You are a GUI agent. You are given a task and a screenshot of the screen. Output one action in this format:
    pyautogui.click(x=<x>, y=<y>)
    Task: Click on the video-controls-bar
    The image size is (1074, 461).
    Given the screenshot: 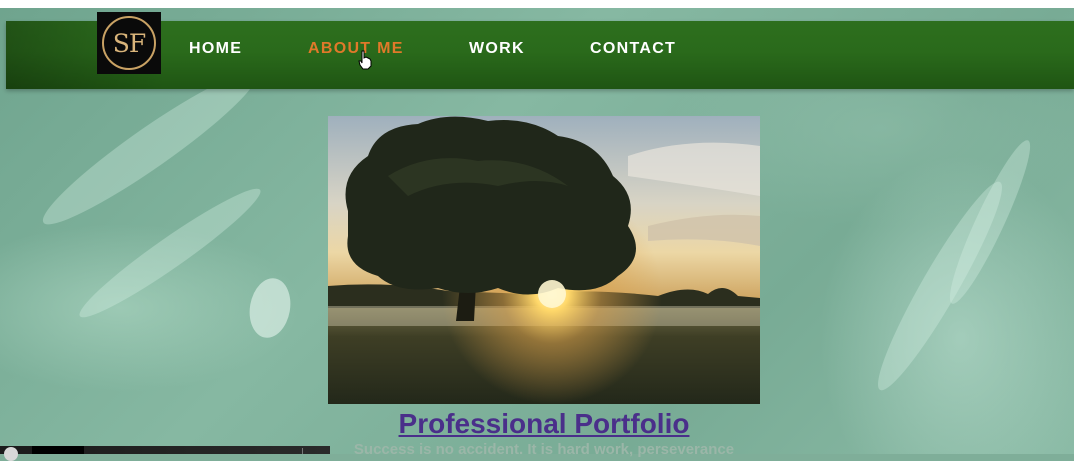 What is the action you would take?
    pyautogui.click(x=165, y=453)
    